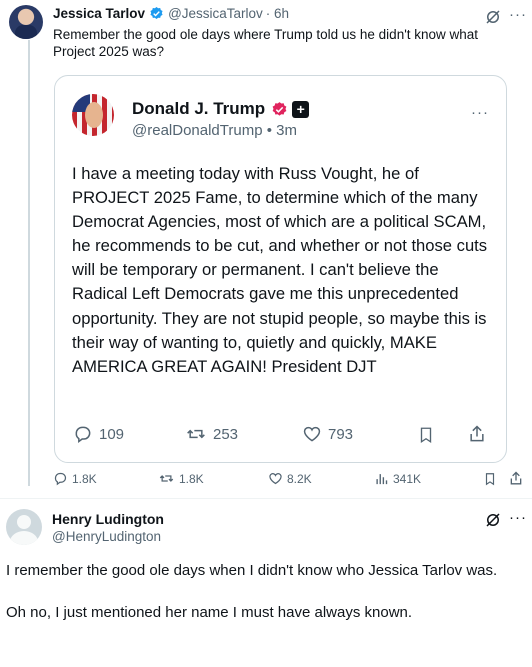 The width and height of the screenshot is (532, 667). I want to click on repost-count: 1.8K, so click(191, 478).